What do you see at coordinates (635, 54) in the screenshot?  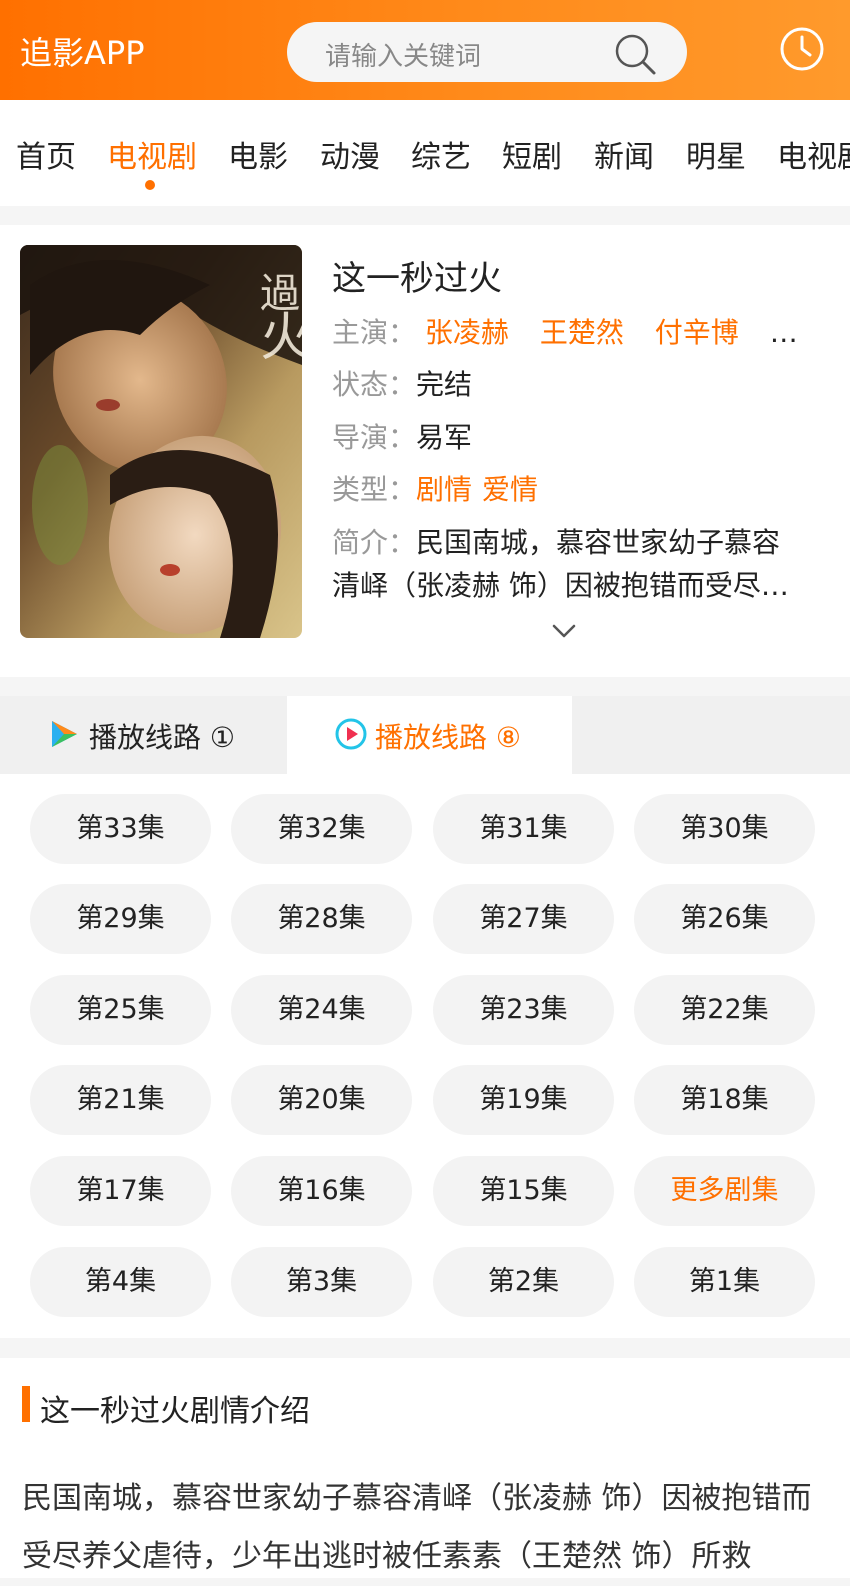 I see `search-icon` at bounding box center [635, 54].